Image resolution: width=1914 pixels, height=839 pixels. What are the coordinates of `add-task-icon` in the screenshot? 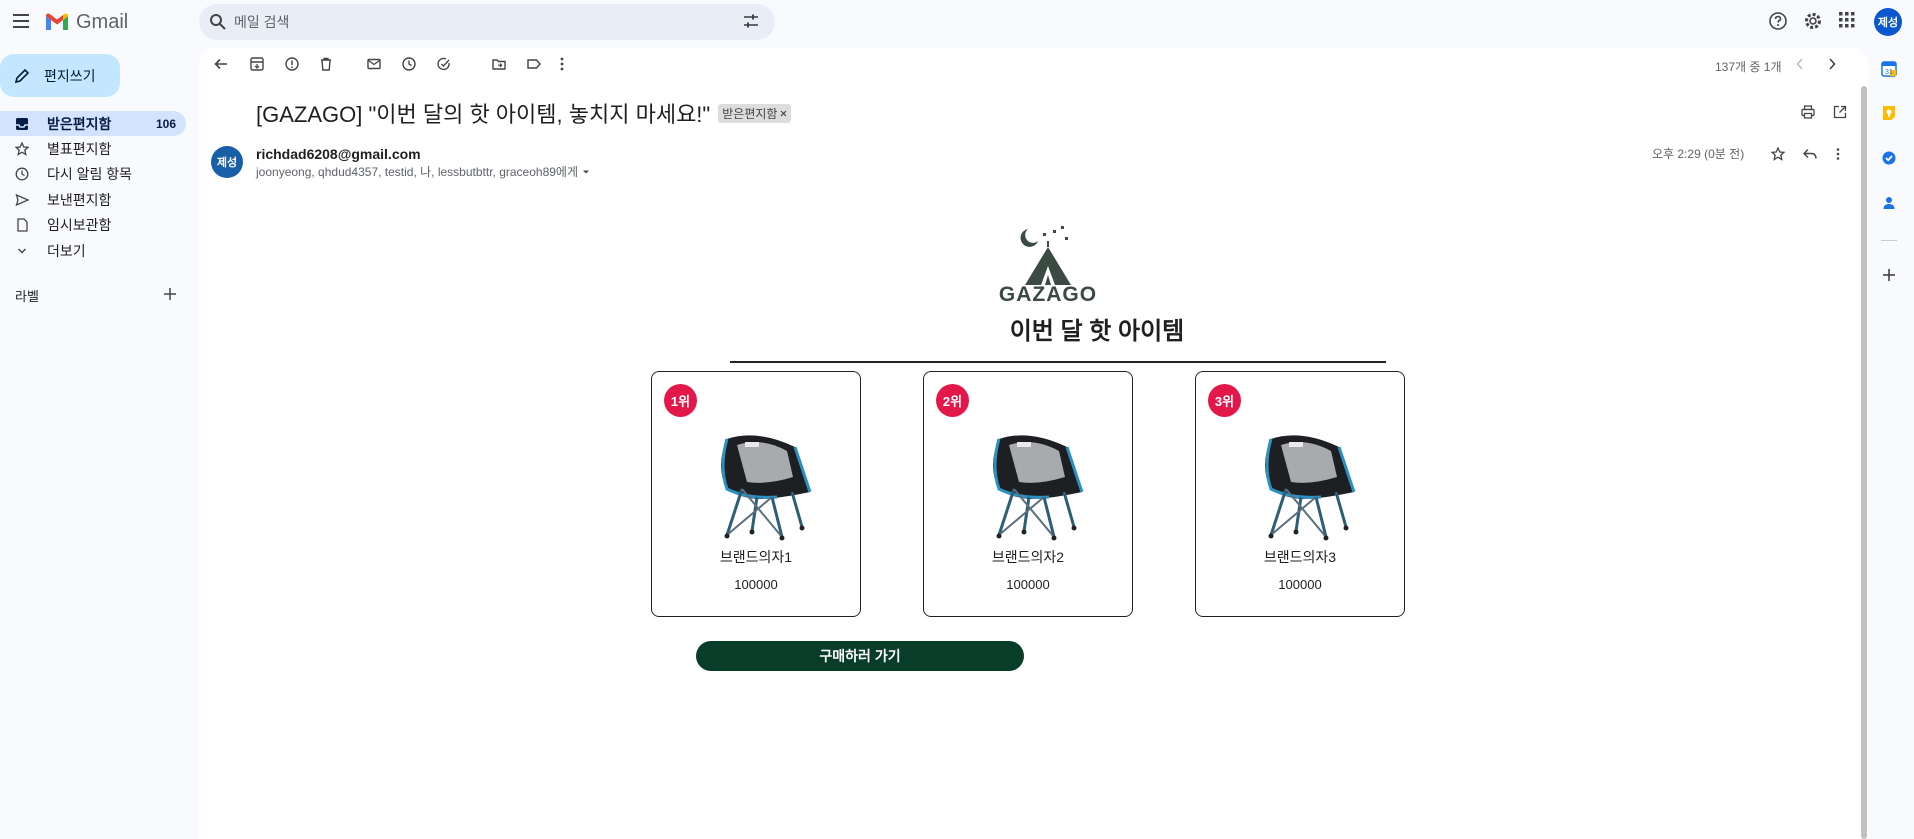 It's located at (444, 64).